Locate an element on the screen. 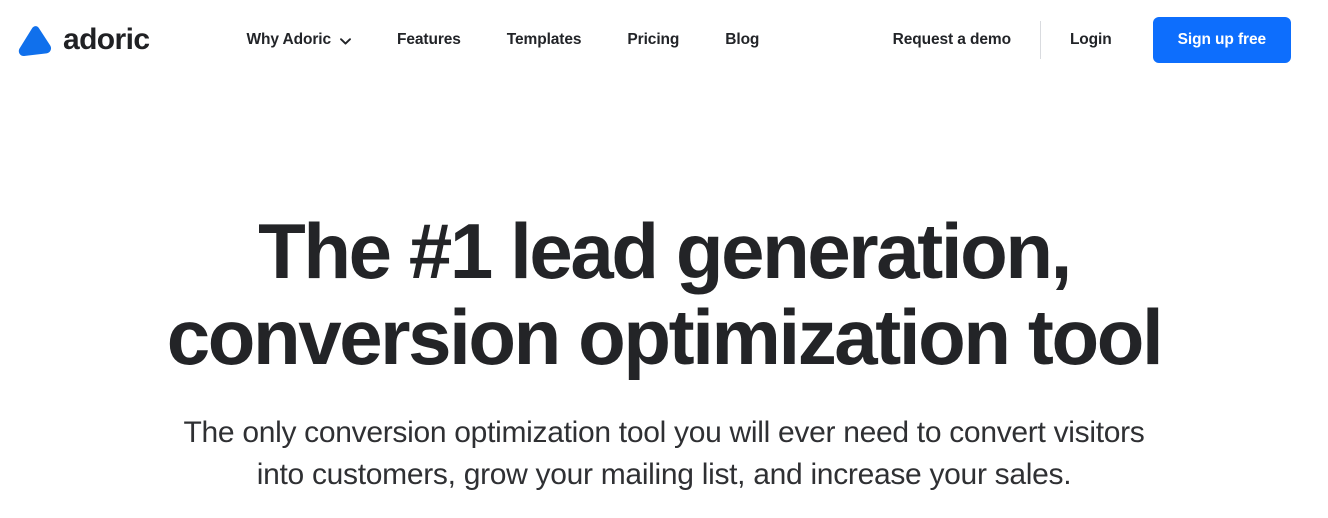 The height and width of the screenshot is (518, 1328). hero-title-line-2: conversion optimization tool is located at coordinates (665, 337).